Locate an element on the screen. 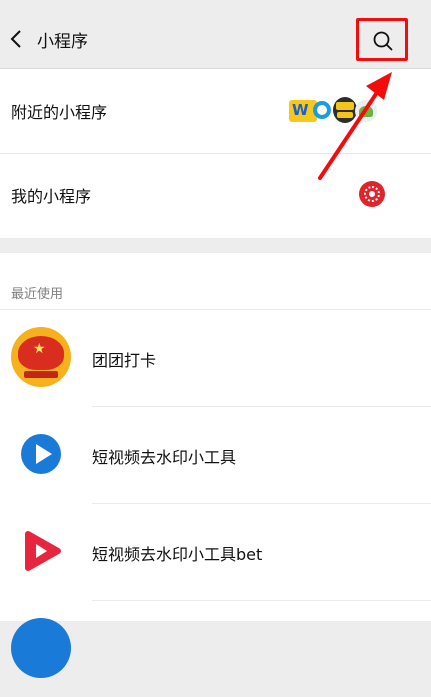  search-icon is located at coordinates (383, 41).